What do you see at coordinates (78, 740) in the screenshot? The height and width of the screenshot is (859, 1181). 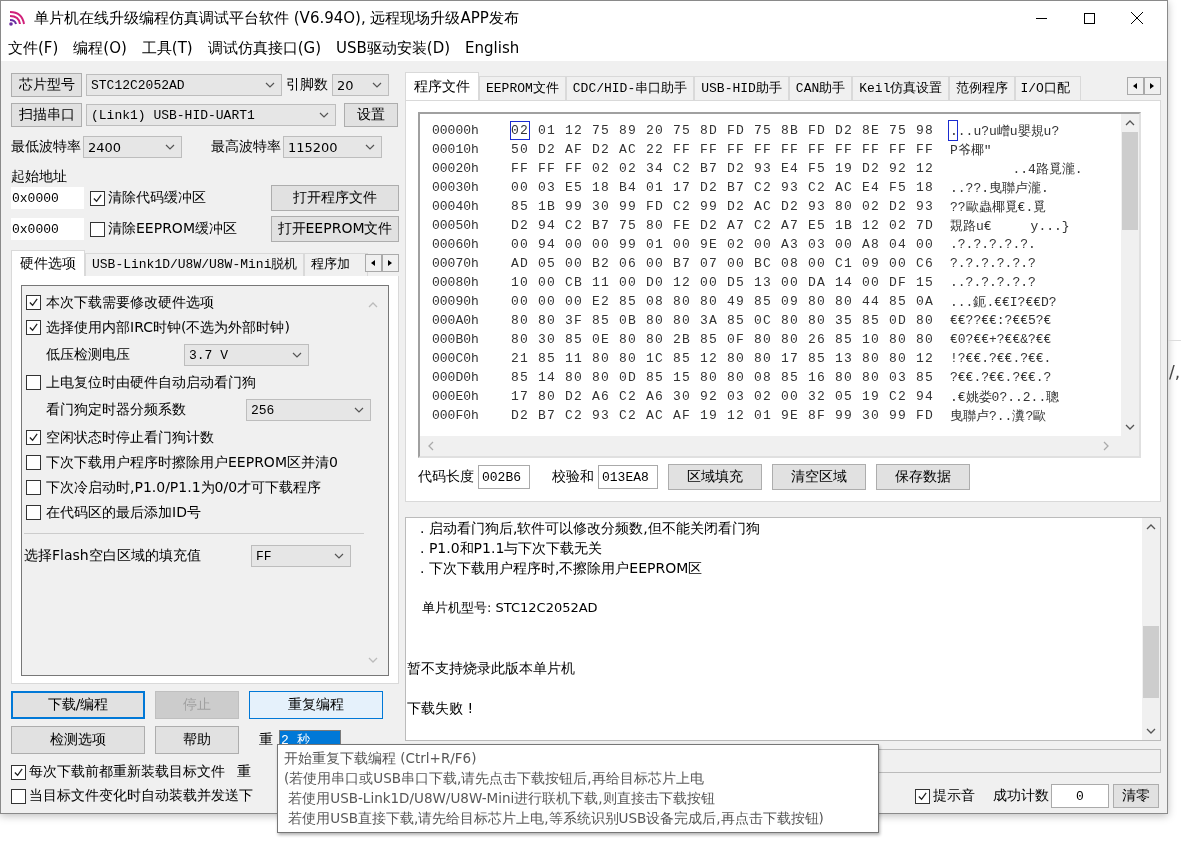 I see `check-options-button: 检测选项` at bounding box center [78, 740].